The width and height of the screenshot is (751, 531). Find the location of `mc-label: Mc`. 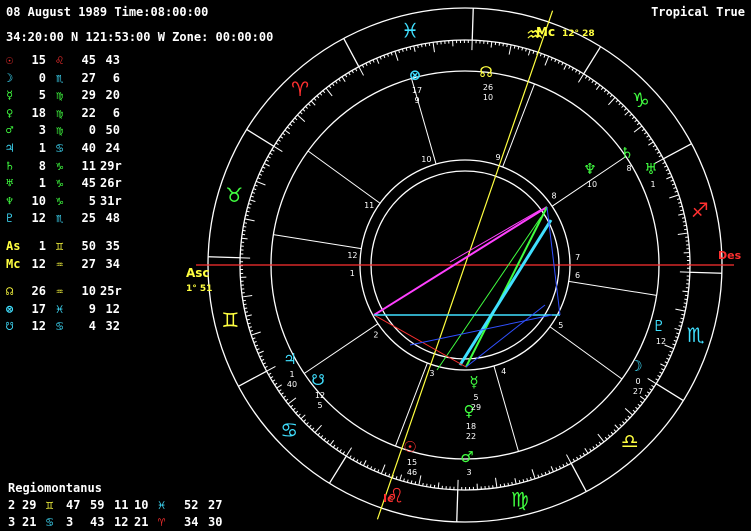

mc-label: Mc is located at coordinates (545, 32).